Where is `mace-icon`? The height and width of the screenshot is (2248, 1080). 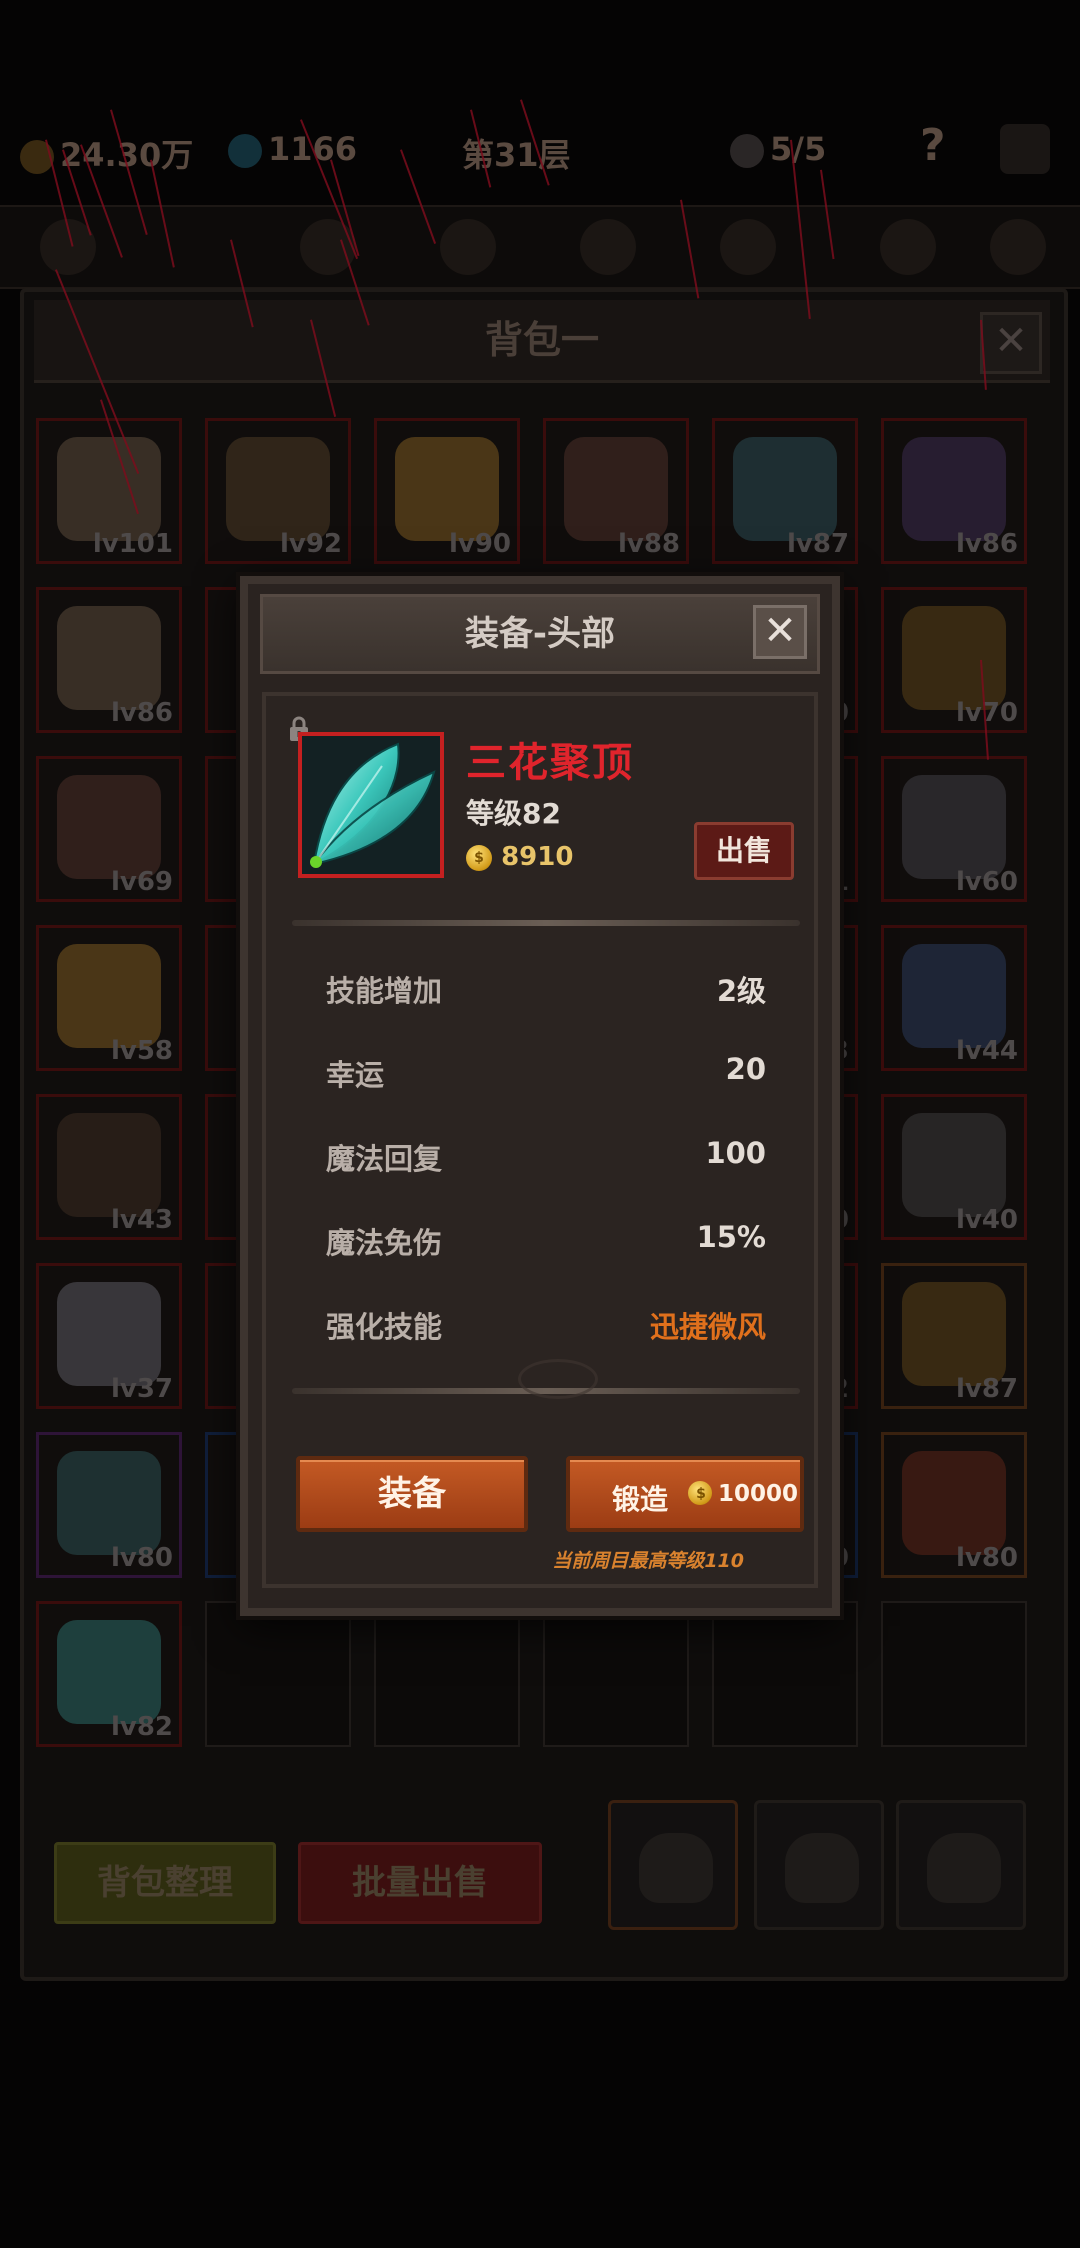
mace-icon is located at coordinates (954, 1503).